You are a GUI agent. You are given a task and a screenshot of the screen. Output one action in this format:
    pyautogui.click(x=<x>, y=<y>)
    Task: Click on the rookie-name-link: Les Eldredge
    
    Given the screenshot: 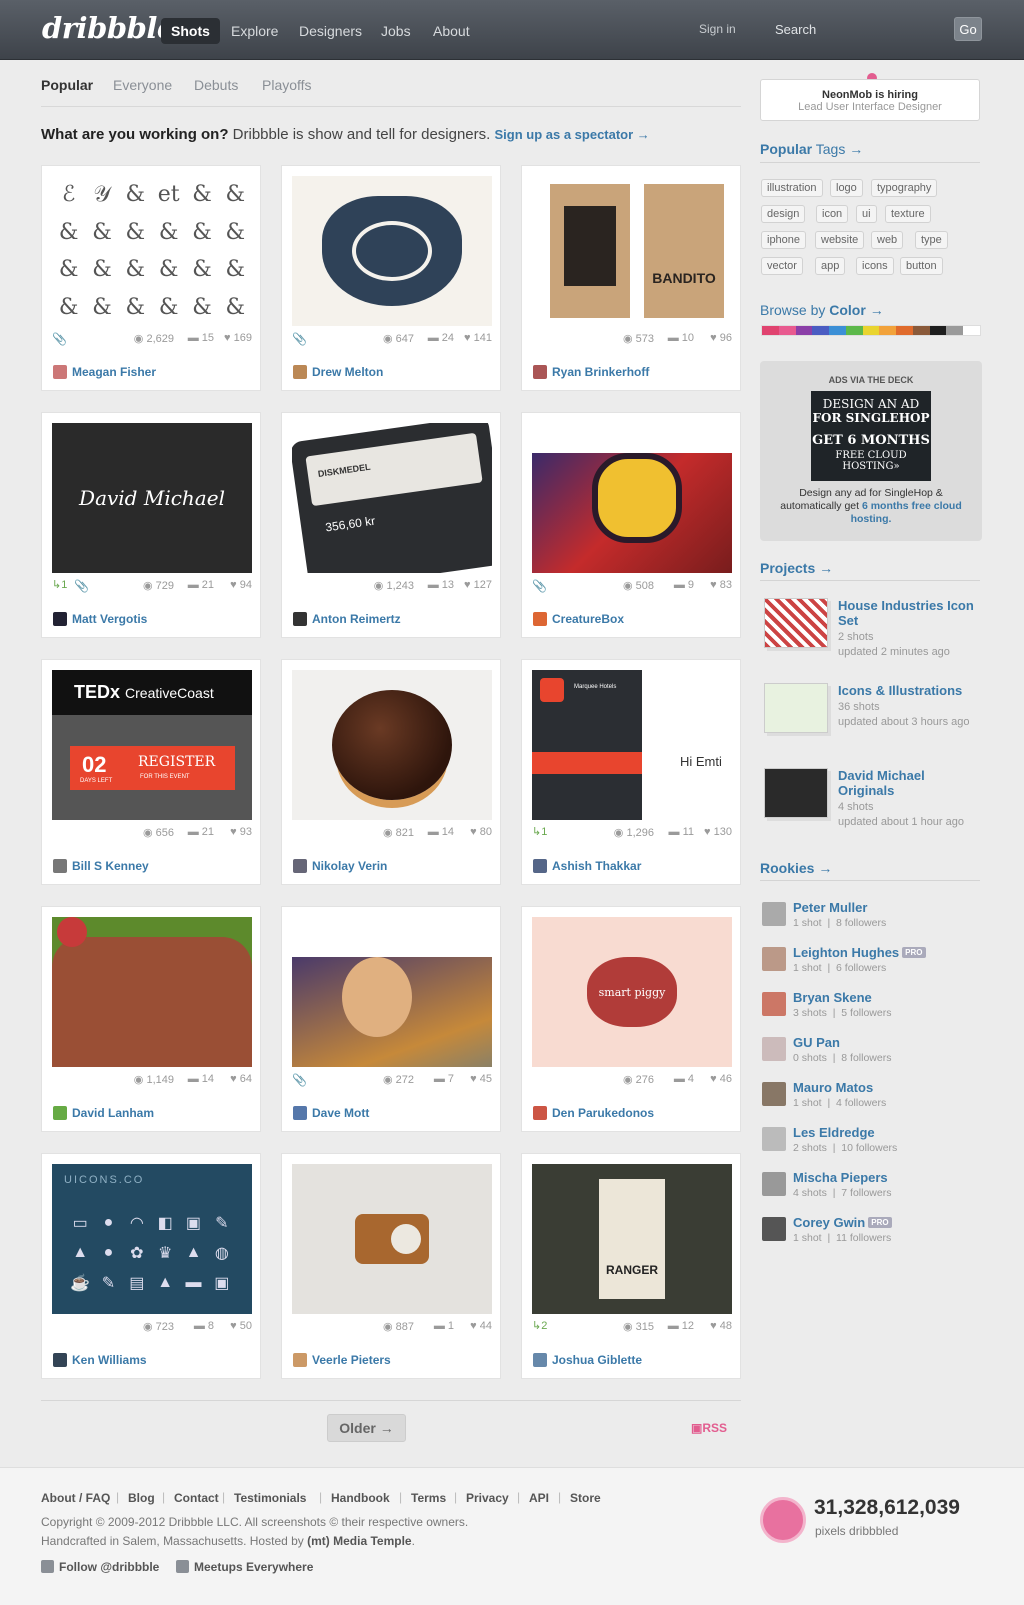 What is the action you would take?
    pyautogui.click(x=834, y=1132)
    